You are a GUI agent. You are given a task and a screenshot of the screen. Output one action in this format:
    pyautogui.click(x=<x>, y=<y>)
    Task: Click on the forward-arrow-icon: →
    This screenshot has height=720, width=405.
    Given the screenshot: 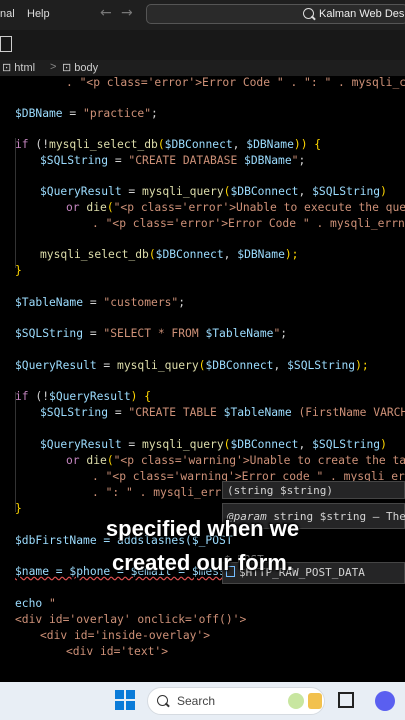 What is the action you would take?
    pyautogui.click(x=127, y=13)
    